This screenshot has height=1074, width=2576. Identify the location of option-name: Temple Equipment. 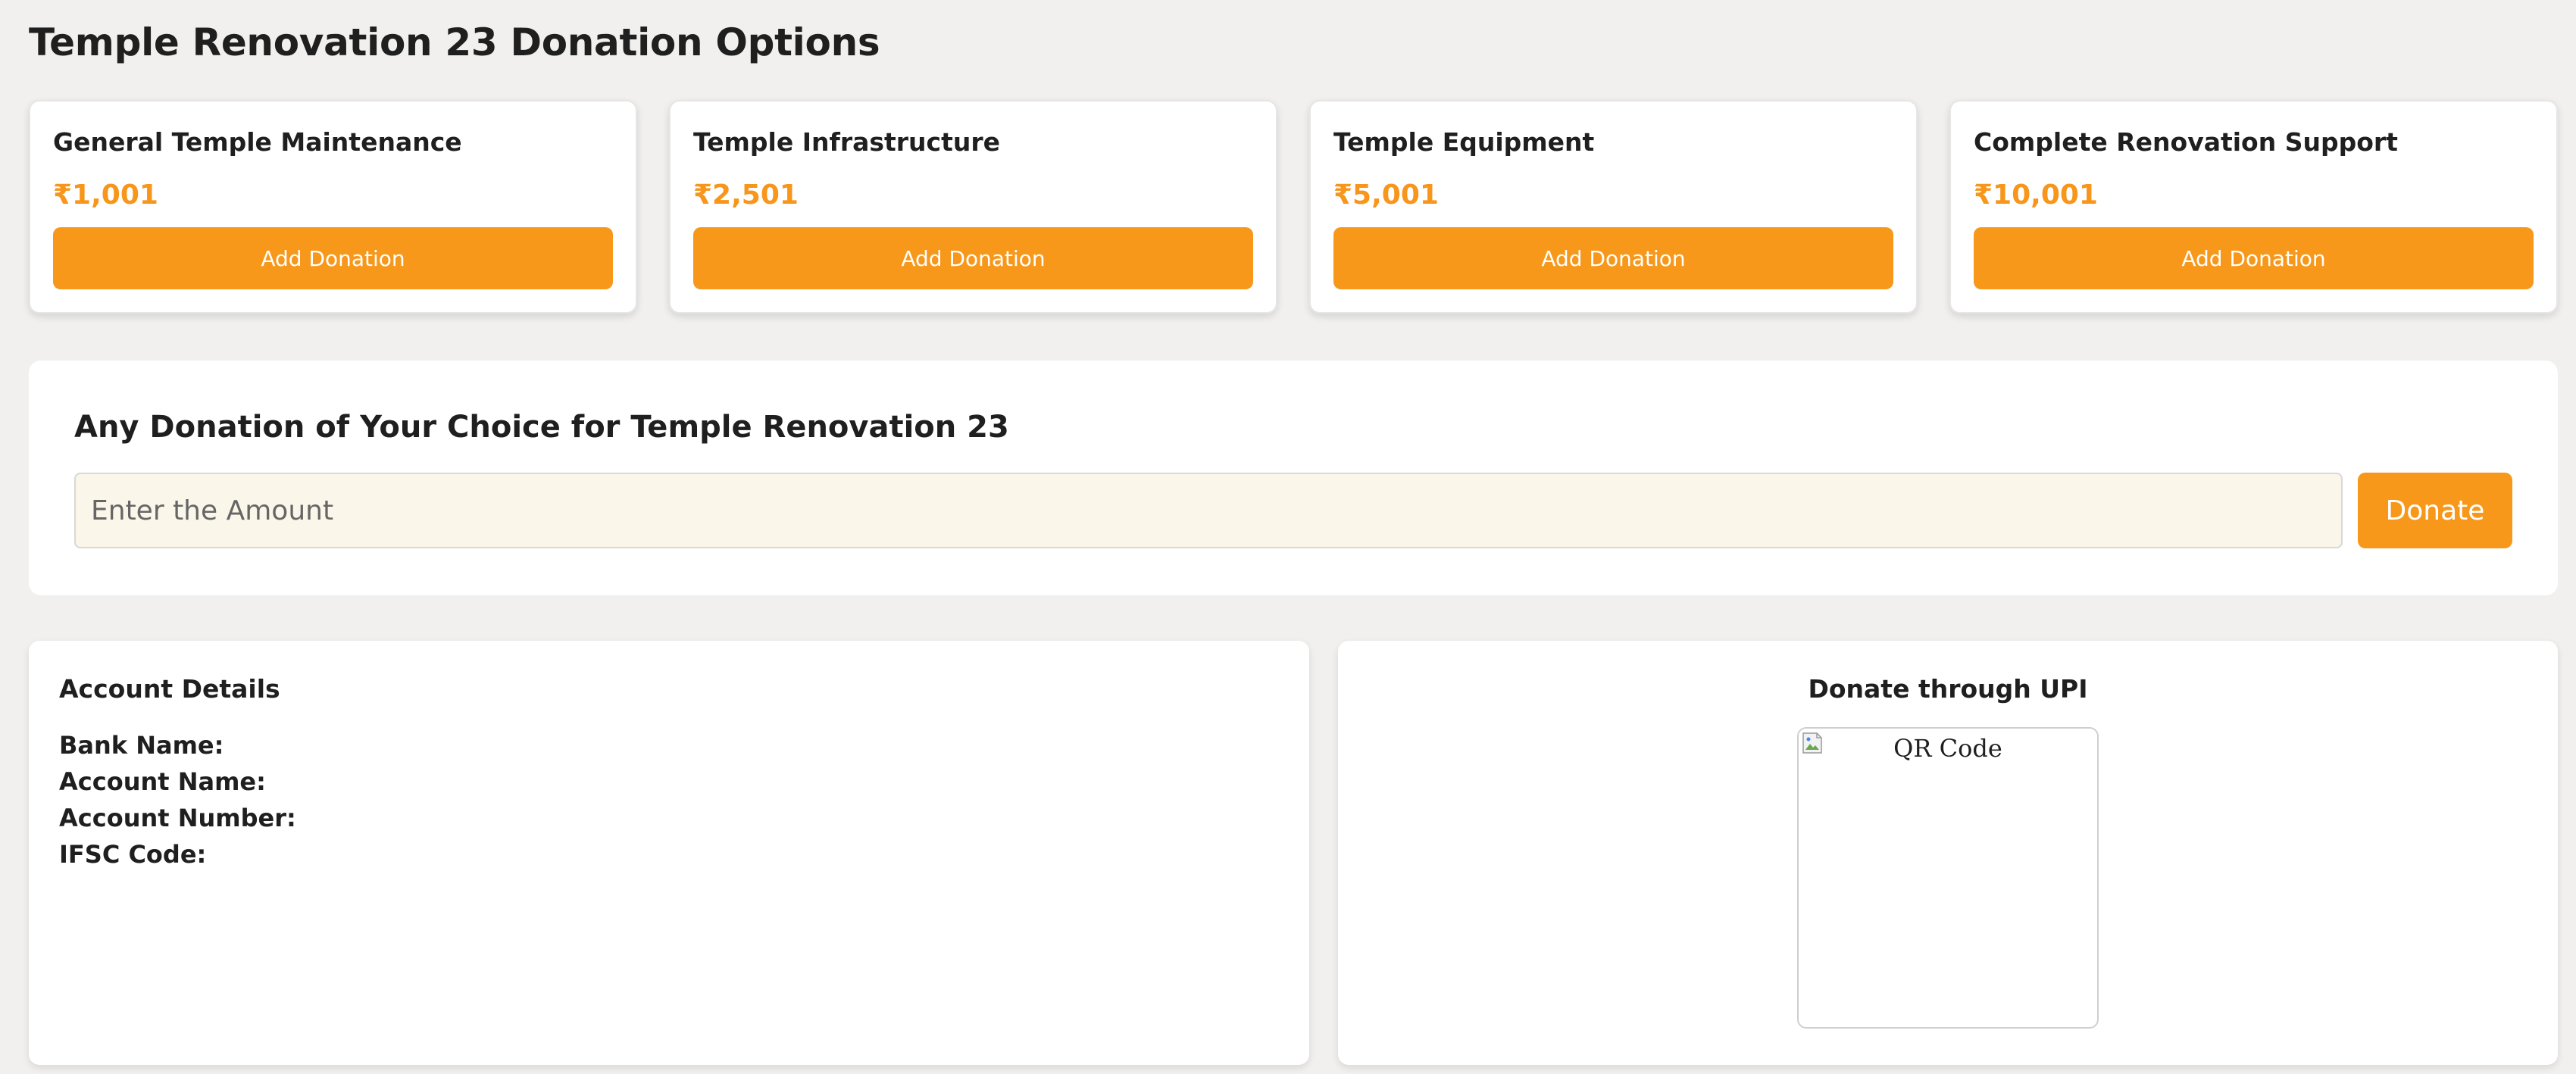
(1464, 142).